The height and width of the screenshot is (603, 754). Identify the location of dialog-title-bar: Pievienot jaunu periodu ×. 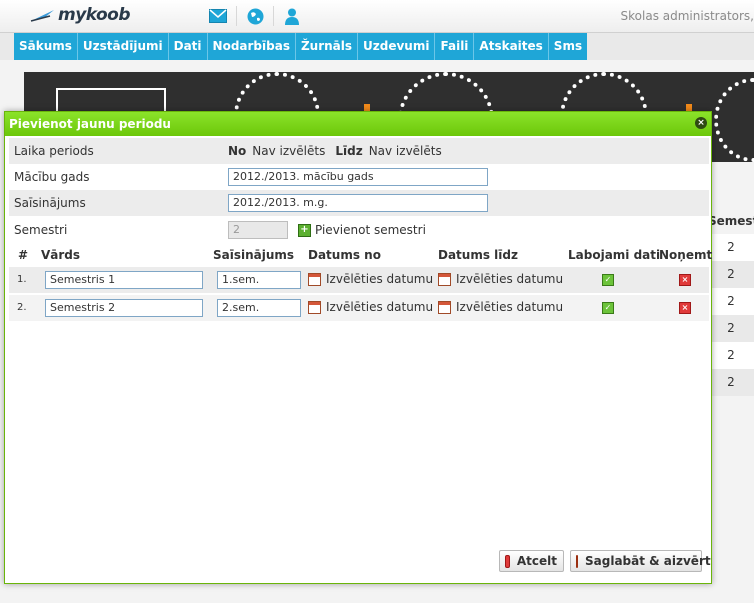
(358, 124).